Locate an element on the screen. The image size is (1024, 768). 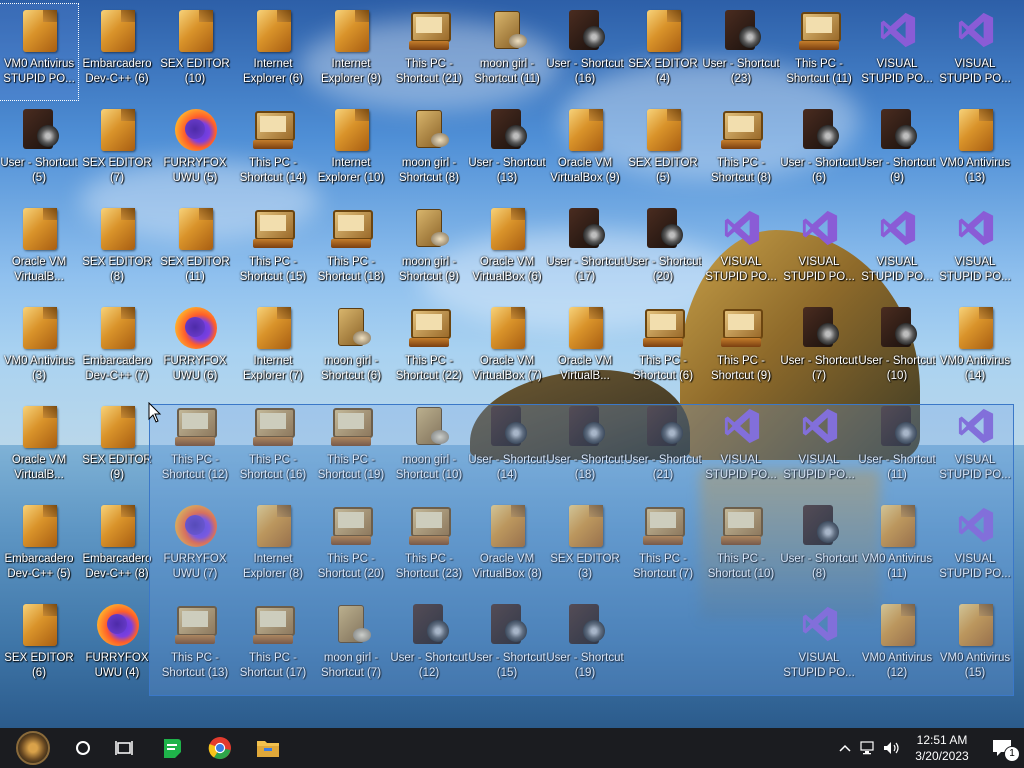
search-button is located at coordinates (83, 748).